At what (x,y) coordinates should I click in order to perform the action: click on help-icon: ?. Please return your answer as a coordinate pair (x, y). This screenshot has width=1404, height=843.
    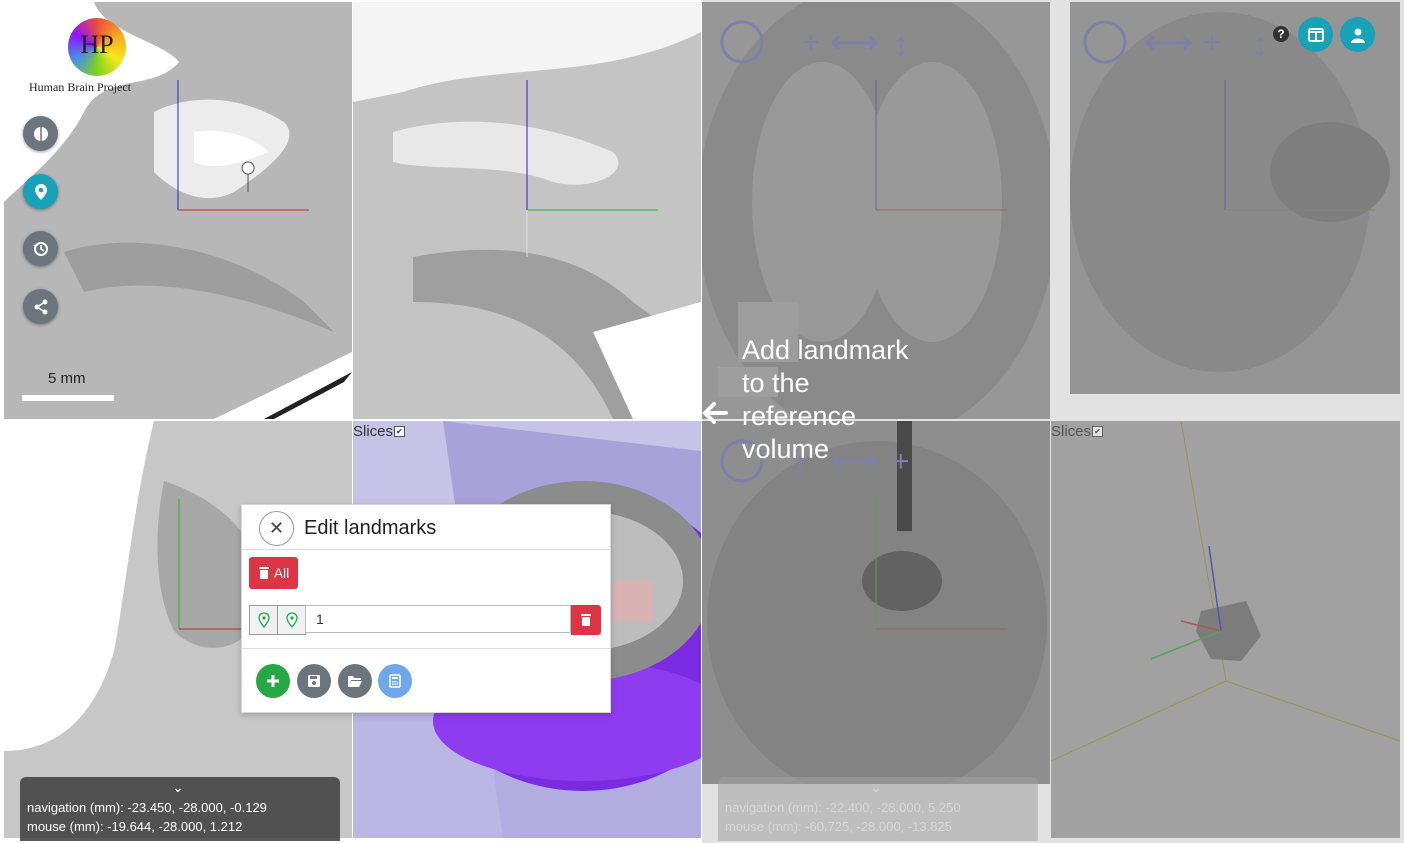
    Looking at the image, I should click on (1281, 34).